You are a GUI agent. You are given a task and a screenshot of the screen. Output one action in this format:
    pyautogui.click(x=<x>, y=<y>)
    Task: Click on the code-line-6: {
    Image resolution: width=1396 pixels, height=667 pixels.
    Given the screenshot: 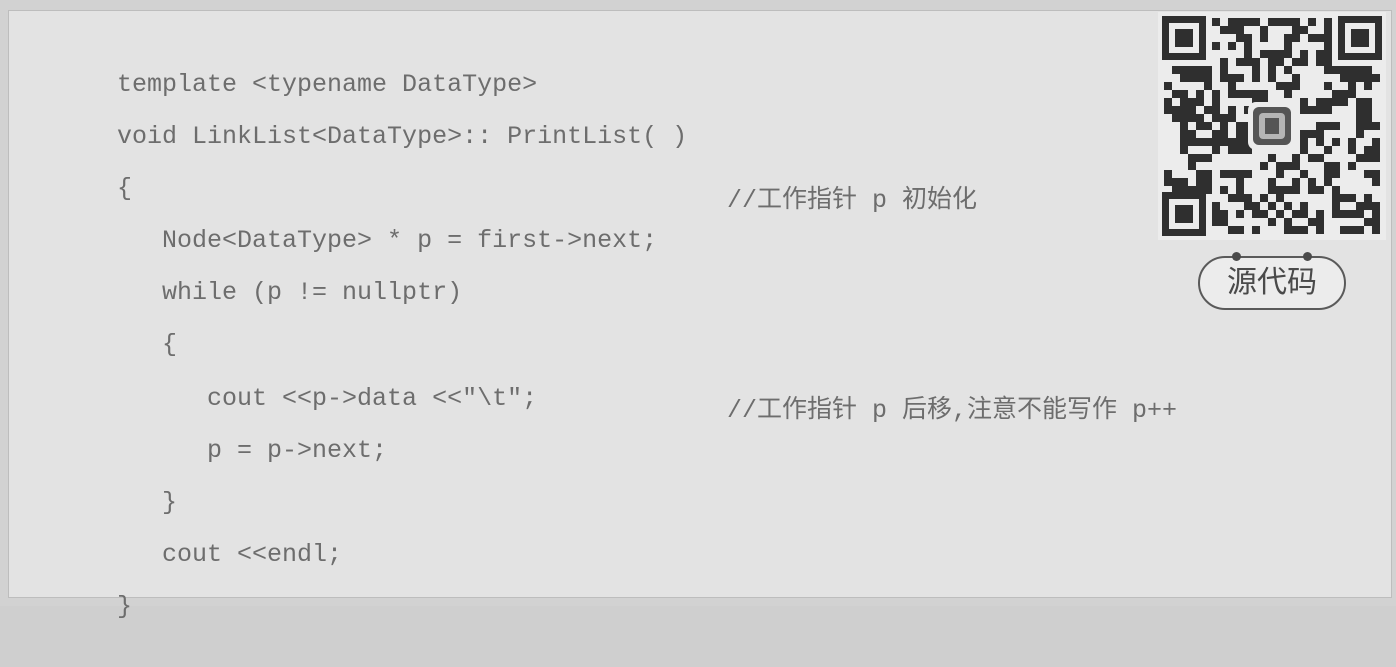 What is the action you would take?
    pyautogui.click(x=102, y=322)
    